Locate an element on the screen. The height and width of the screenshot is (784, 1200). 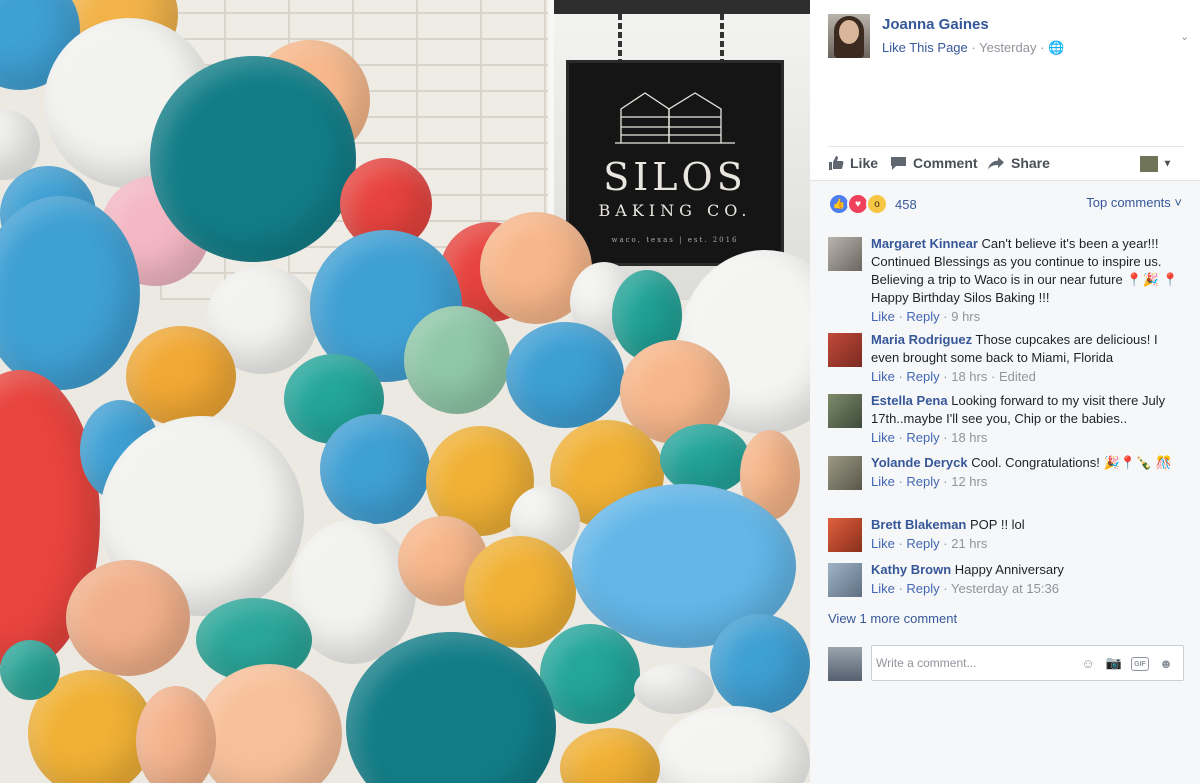
viewer-avatar is located at coordinates (1149, 163).